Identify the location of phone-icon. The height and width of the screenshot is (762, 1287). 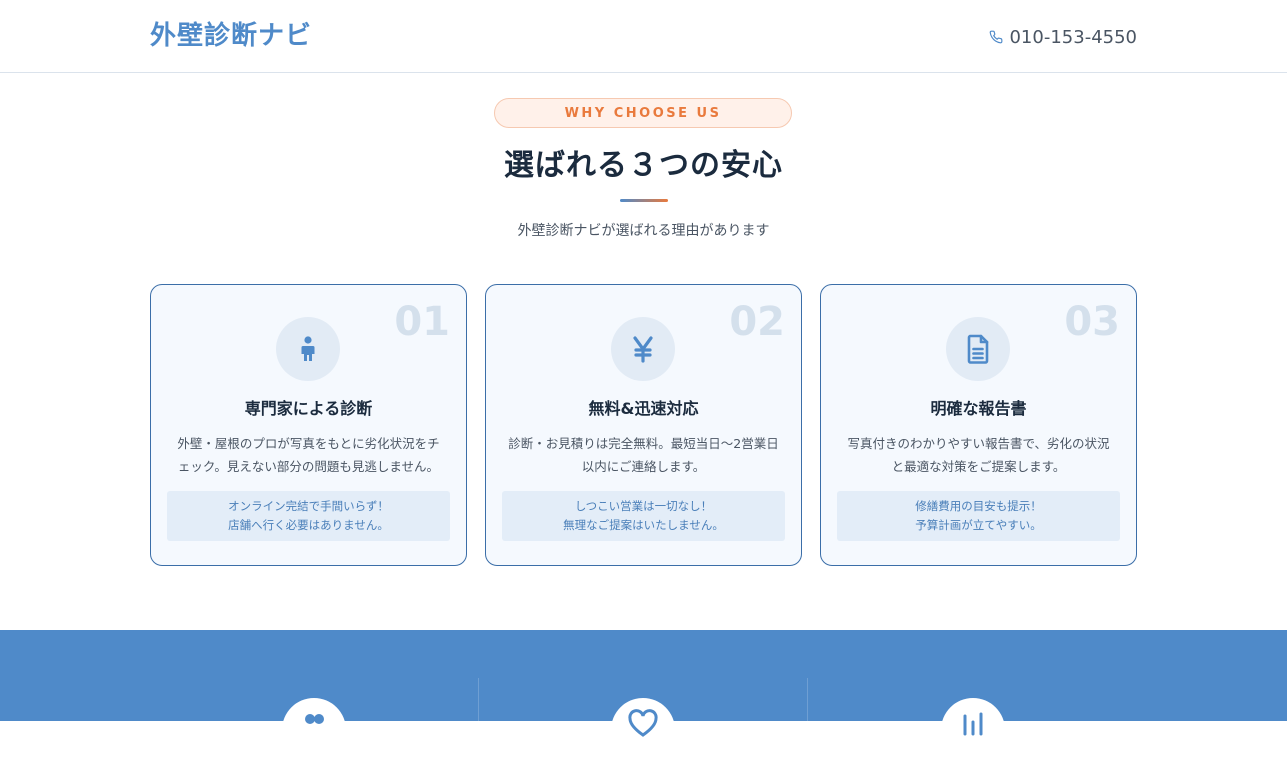
(996, 37).